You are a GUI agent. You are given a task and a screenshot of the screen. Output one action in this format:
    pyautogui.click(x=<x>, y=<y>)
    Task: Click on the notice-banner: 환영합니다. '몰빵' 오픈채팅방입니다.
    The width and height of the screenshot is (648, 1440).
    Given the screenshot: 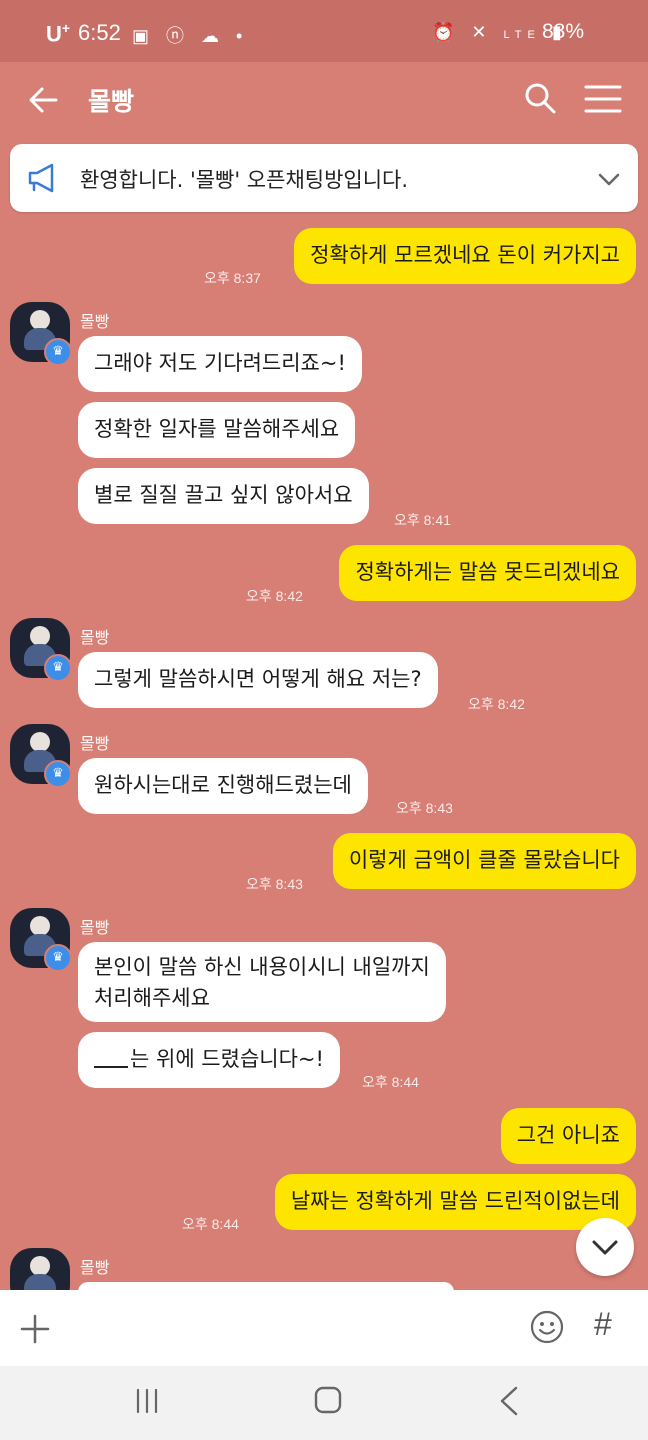 What is the action you would take?
    pyautogui.click(x=324, y=178)
    